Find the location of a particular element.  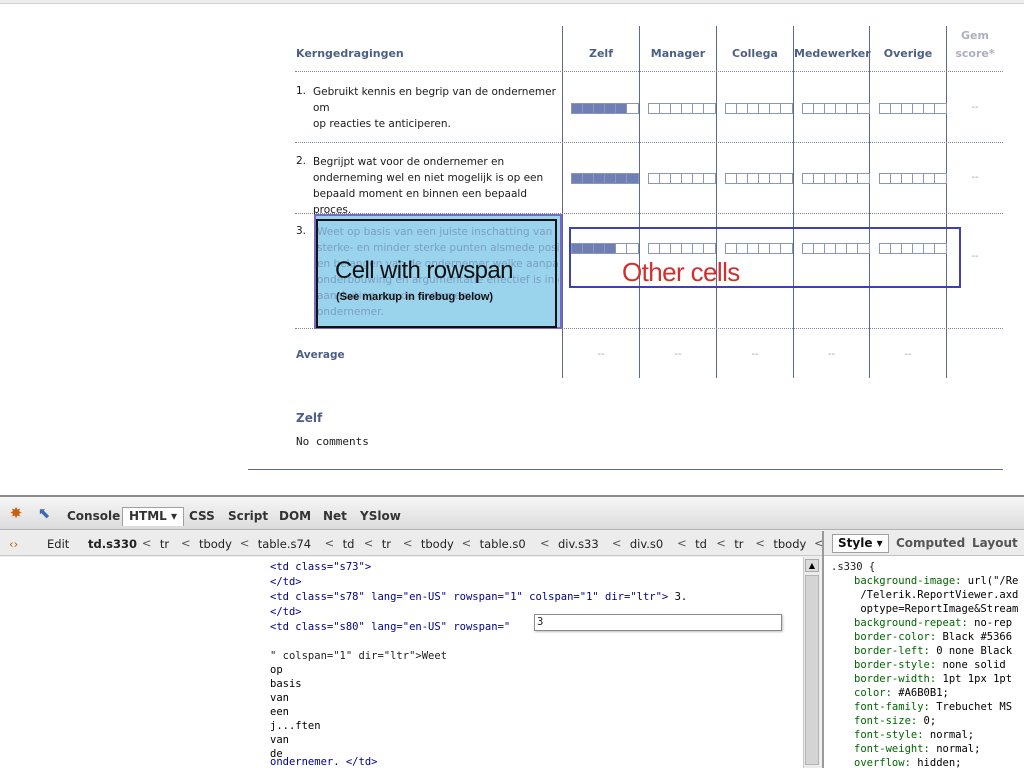

css-declaration: font-style: normal; is located at coordinates (914, 735).